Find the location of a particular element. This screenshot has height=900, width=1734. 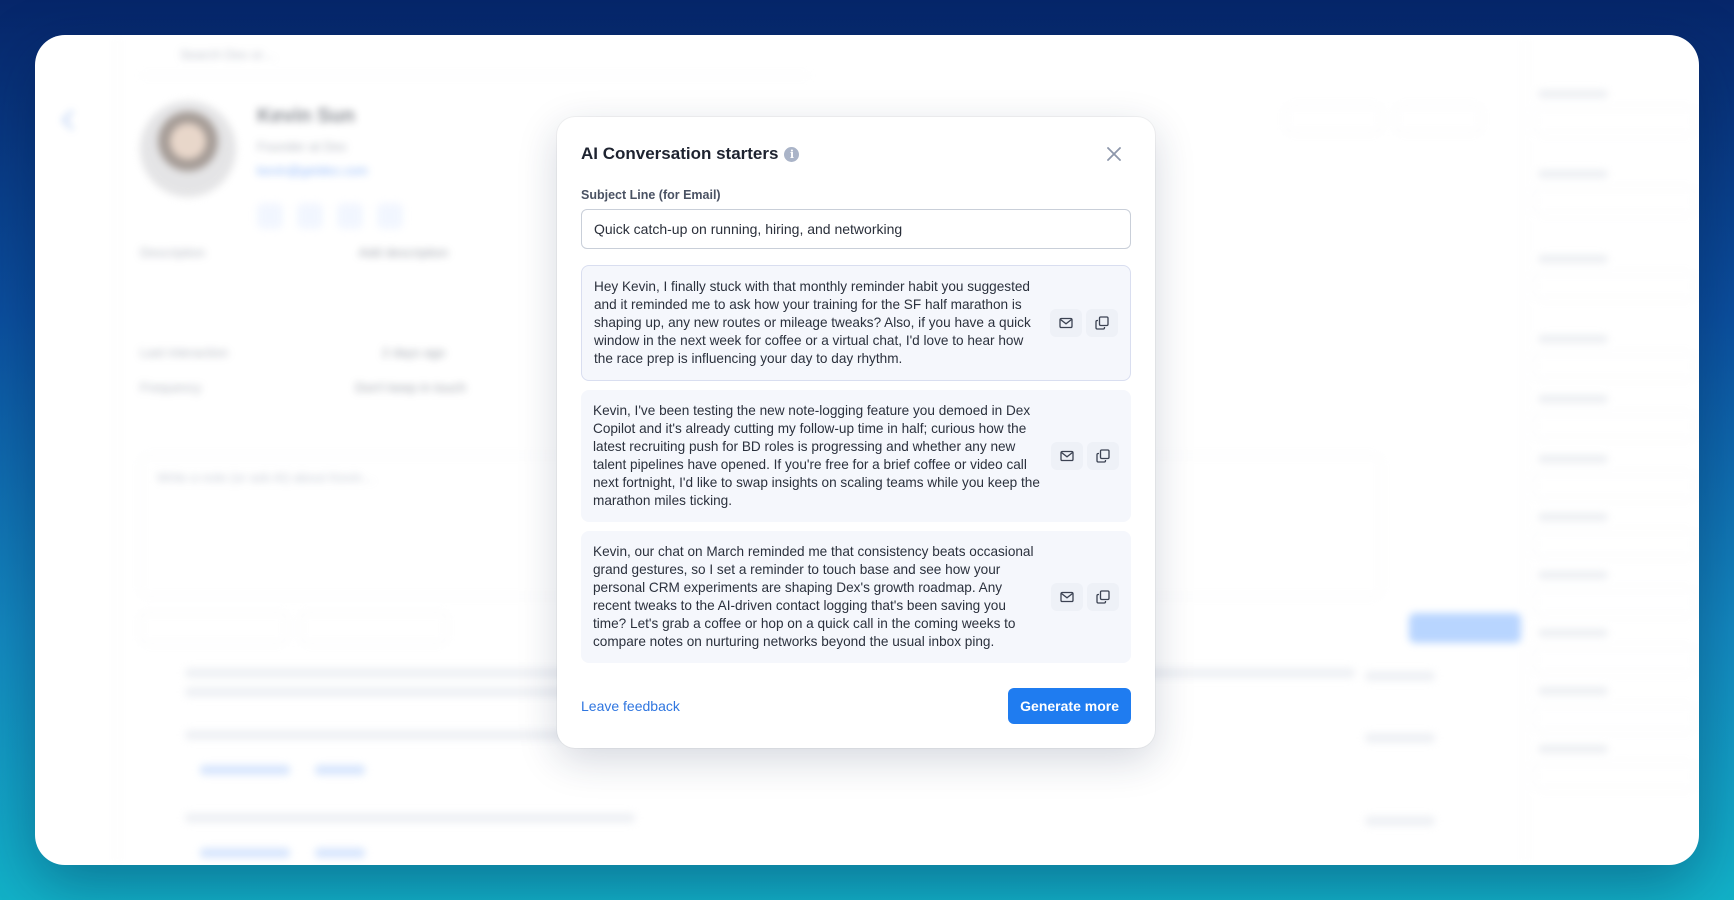

contact-name: Kevin Sun is located at coordinates (306, 116).